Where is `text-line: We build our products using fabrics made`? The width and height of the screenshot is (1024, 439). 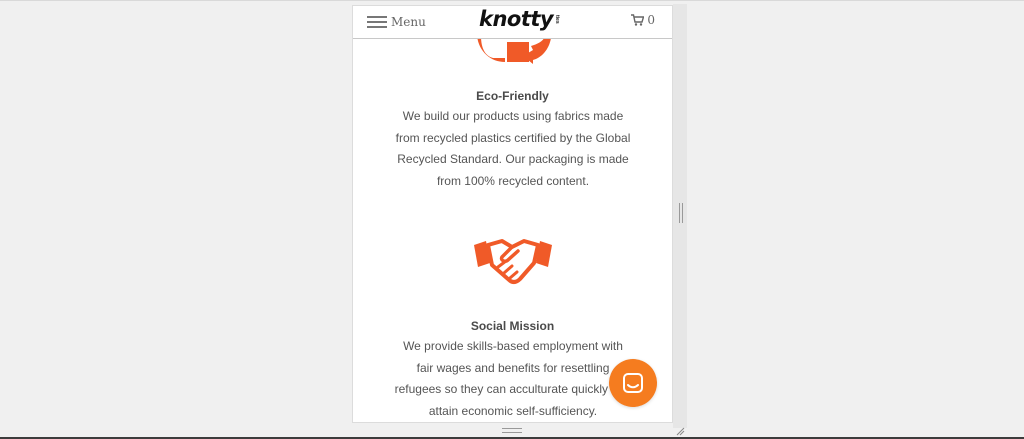
text-line: We build our products using fabrics made is located at coordinates (513, 116).